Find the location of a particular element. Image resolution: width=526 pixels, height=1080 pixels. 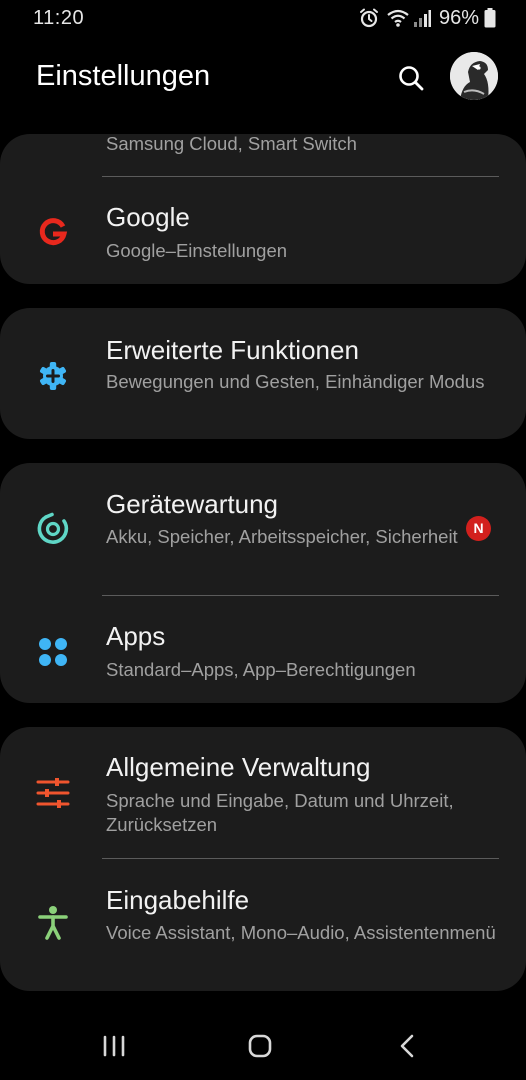

alarm-icon is located at coordinates (369, 18).